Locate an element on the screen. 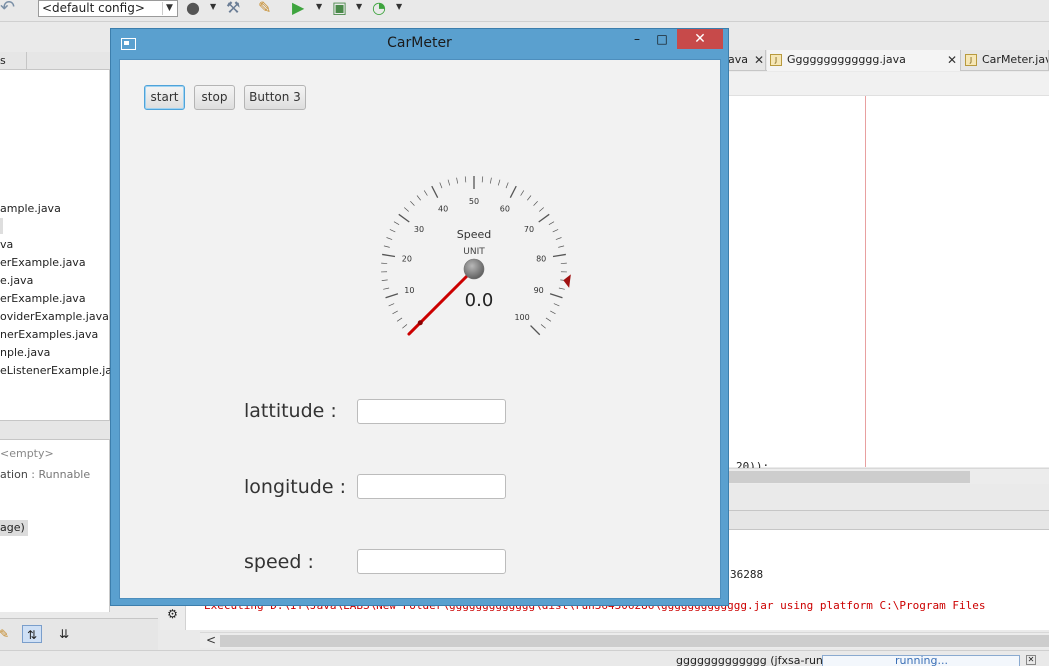  gauge-tick-label: 40 is located at coordinates (443, 208).